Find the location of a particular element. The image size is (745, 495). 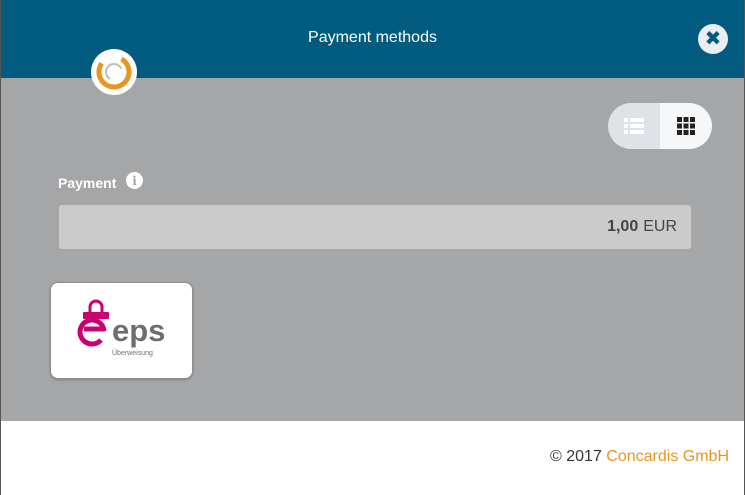

payment-method-eps: eps Überweisung is located at coordinates (121, 330).